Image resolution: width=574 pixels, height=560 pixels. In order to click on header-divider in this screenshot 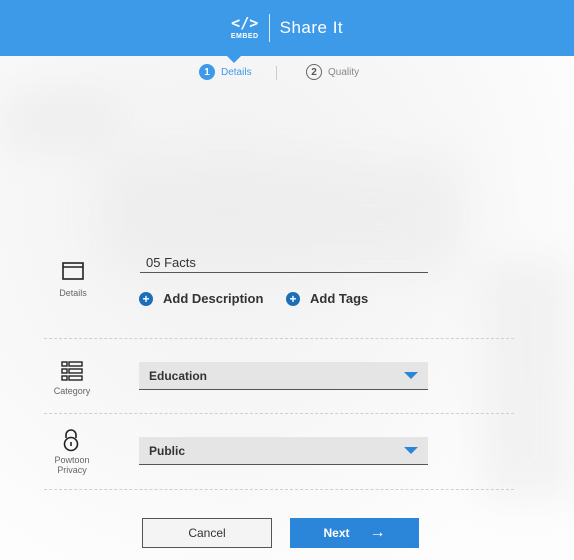, I will do `click(269, 28)`.